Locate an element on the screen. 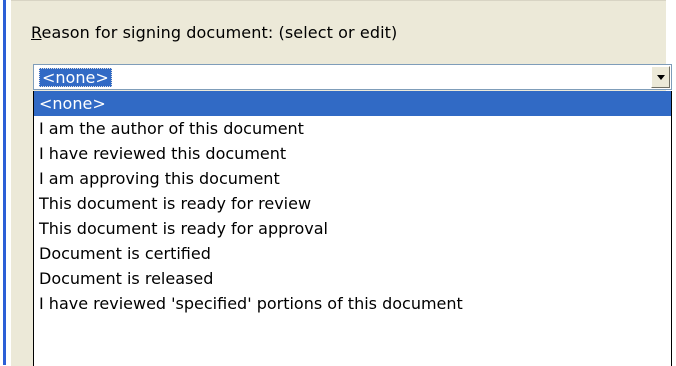 Image resolution: width=676 pixels, height=366 pixels. reason-option-ready-for-approval: This document is ready for approval is located at coordinates (352, 228).